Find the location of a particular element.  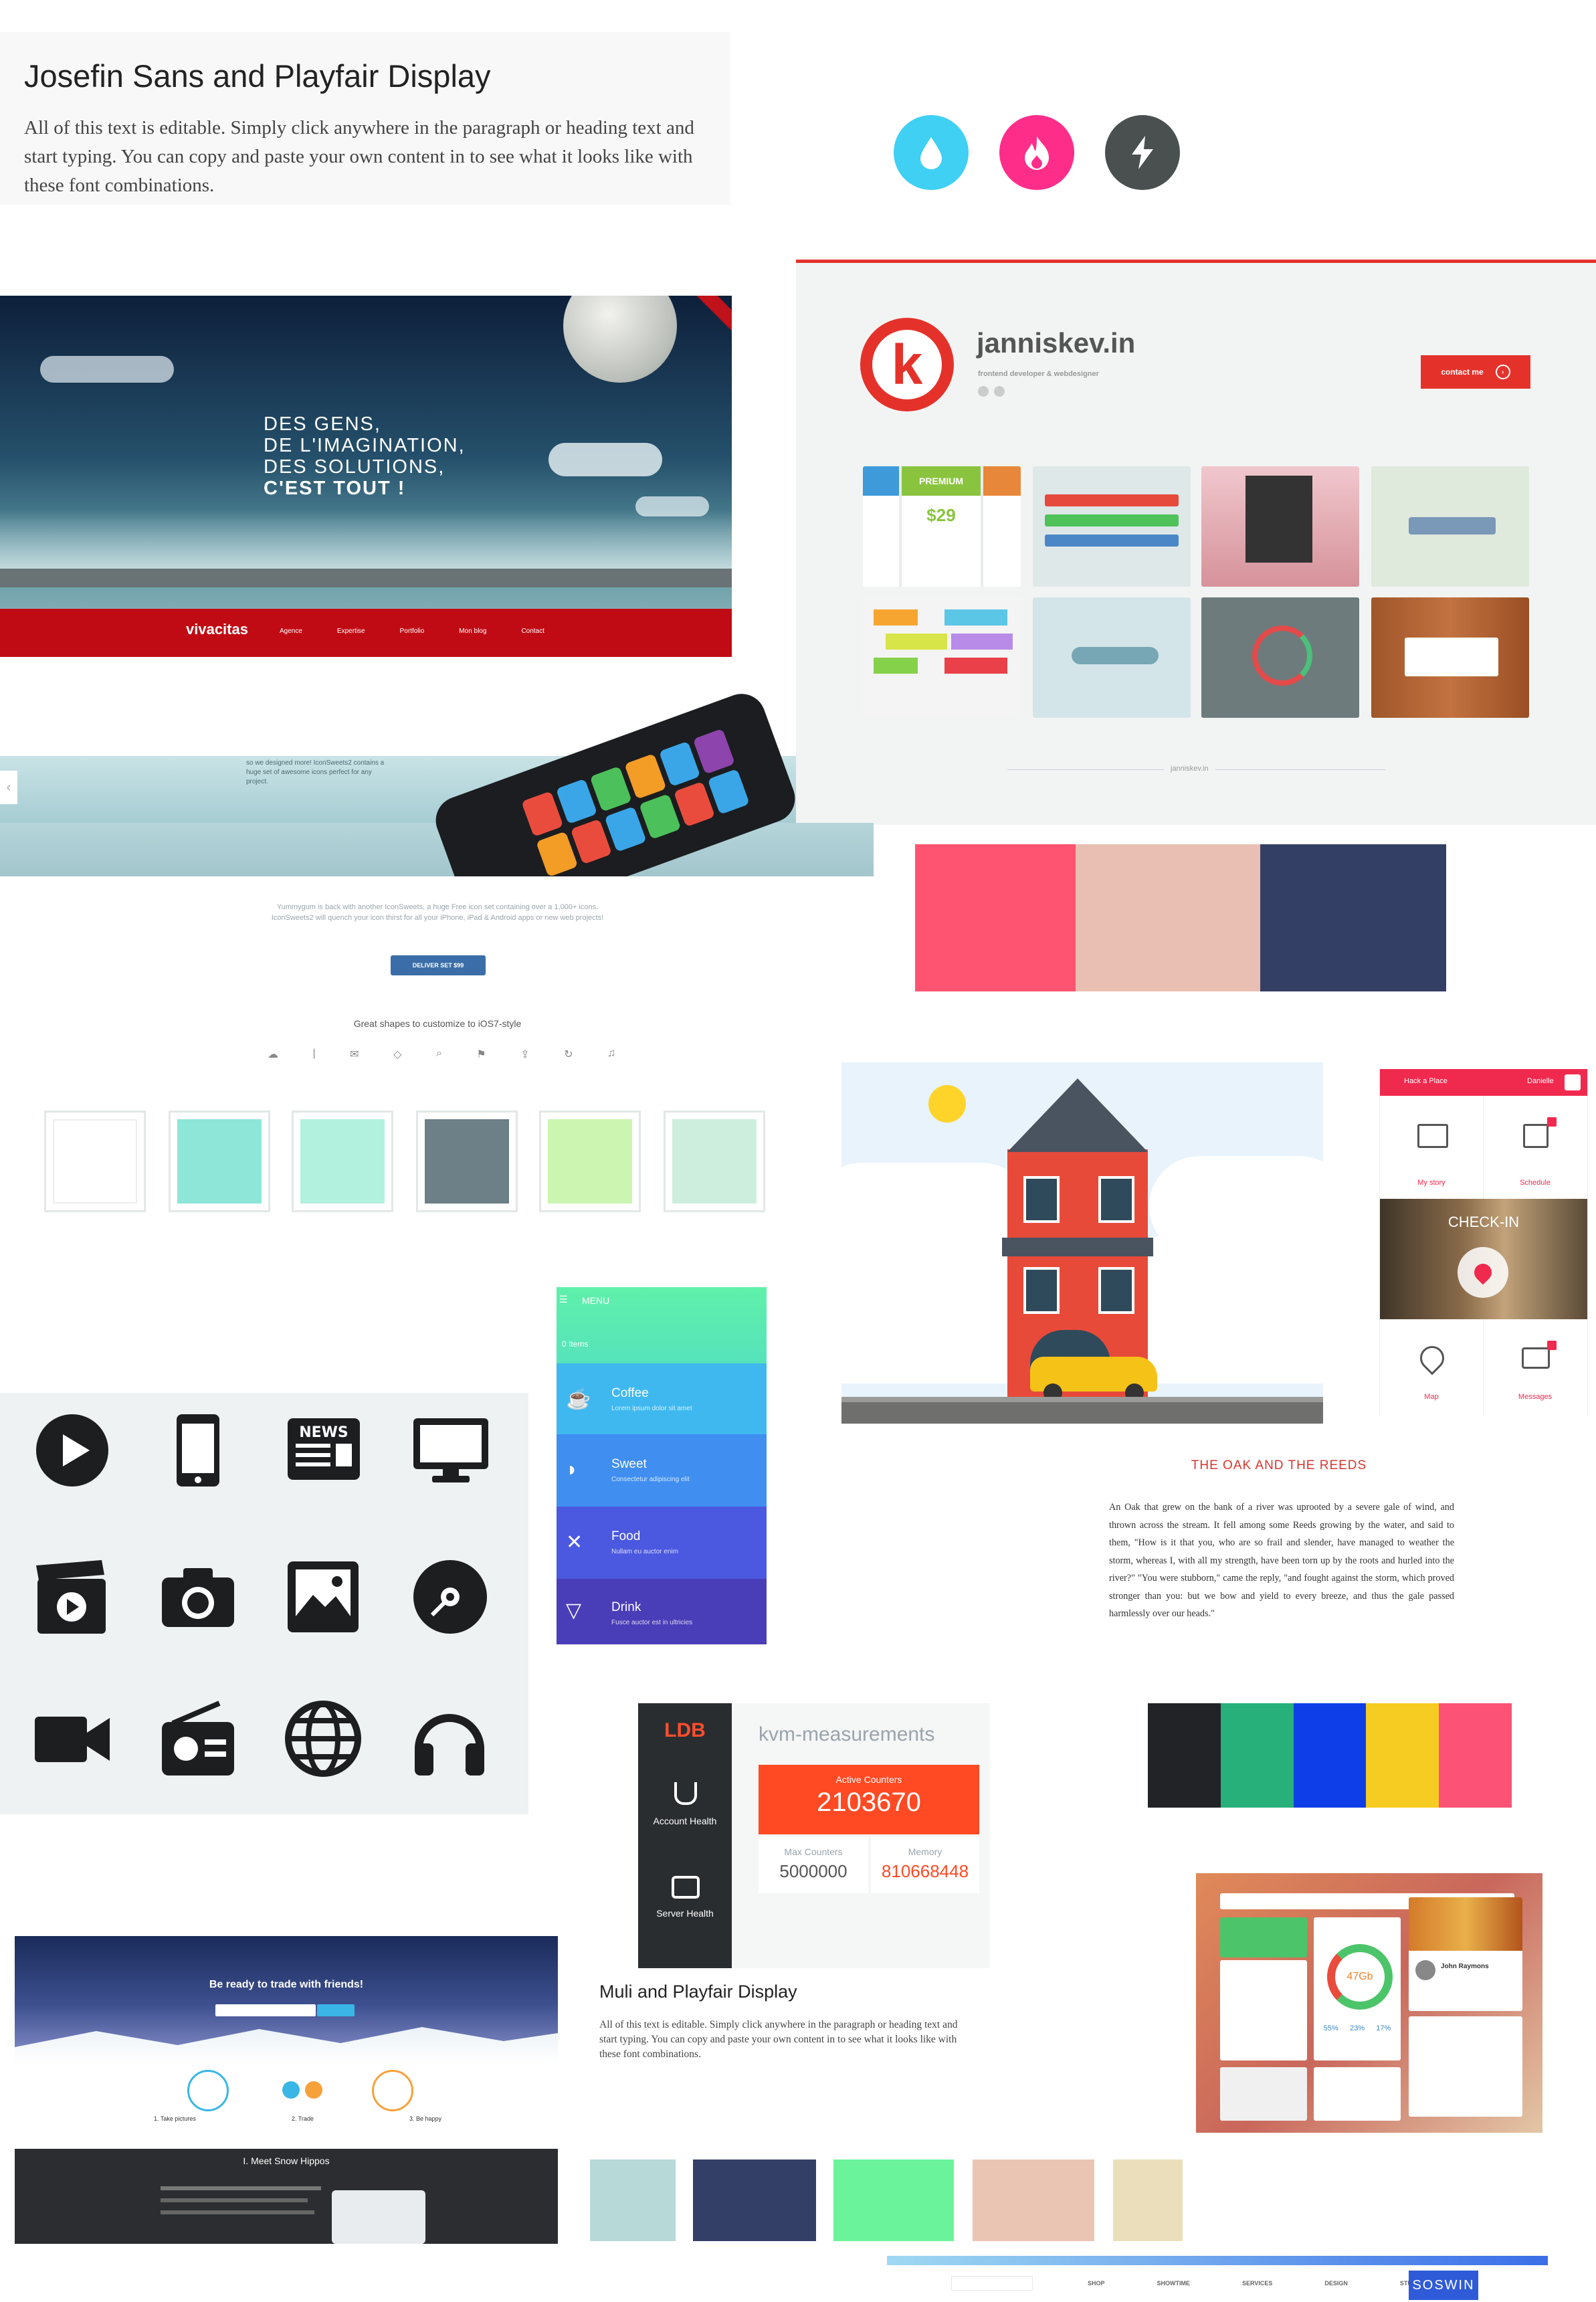

dribbble-icon is located at coordinates (999, 392).